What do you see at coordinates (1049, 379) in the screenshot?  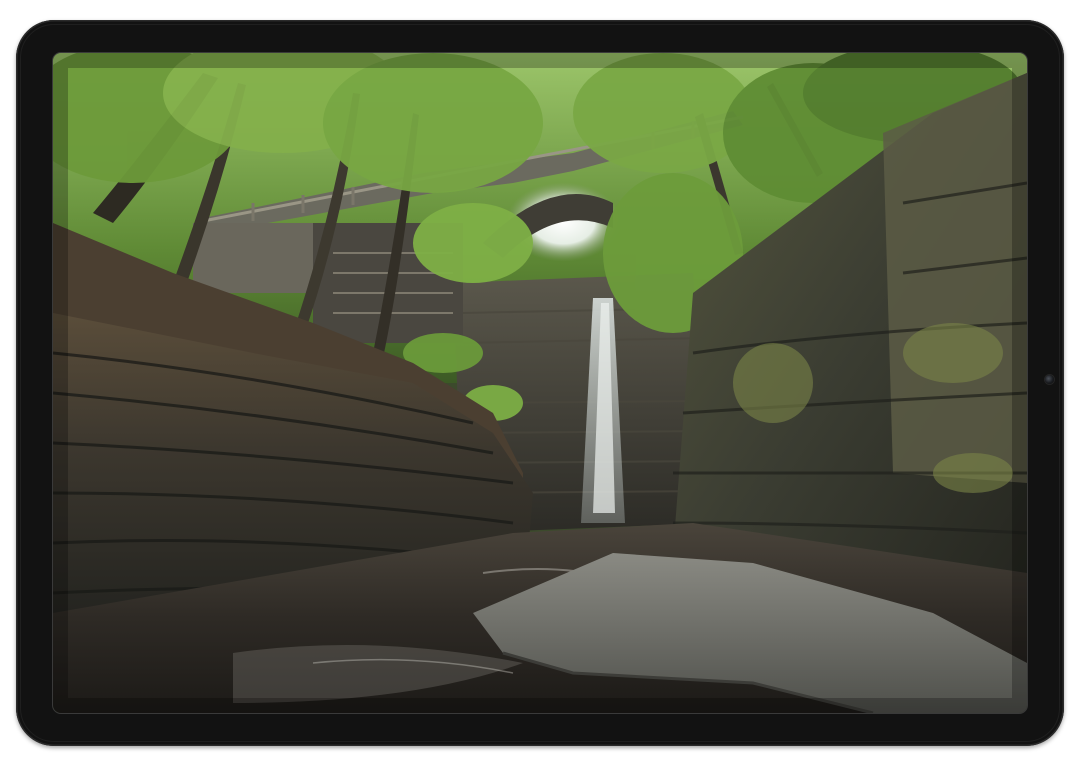 I see `front-camera-icon` at bounding box center [1049, 379].